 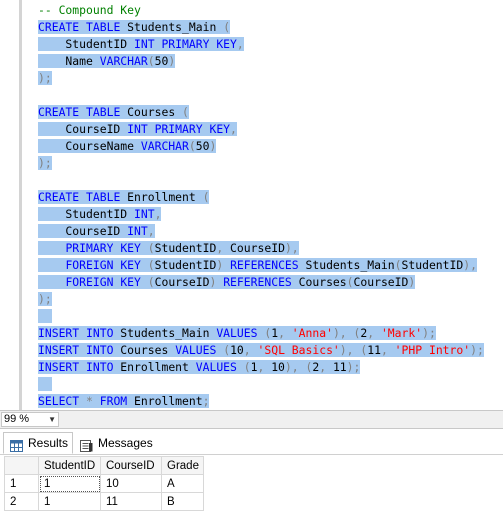 I want to click on code-token: CourseName, so click(x=89, y=146).